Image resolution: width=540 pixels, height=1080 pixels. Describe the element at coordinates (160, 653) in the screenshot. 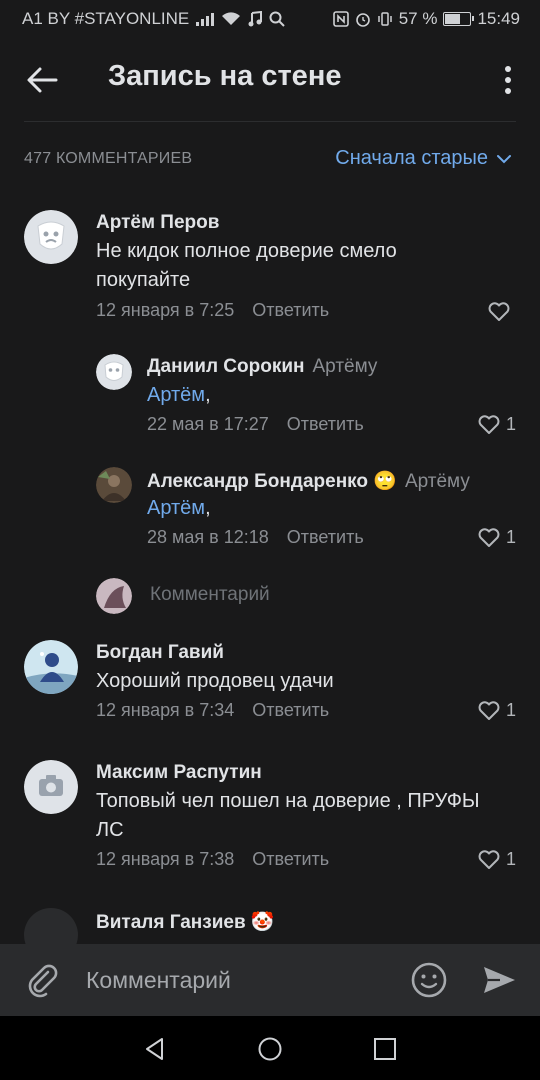

I see `comment-author: Богдан Гавий` at that location.